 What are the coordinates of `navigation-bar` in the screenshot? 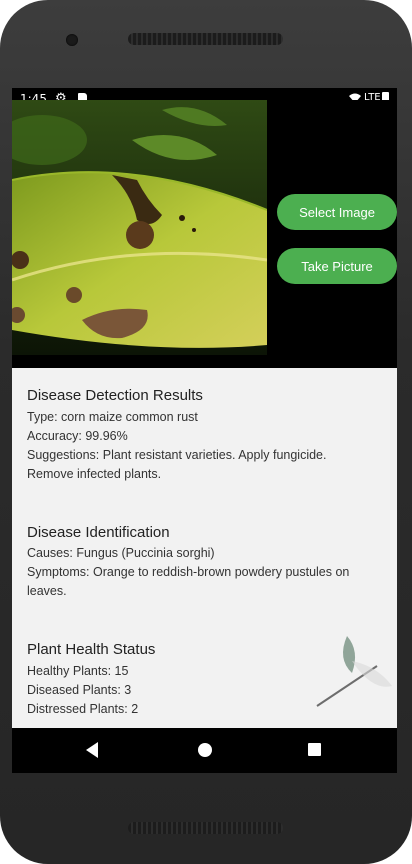 It's located at (204, 750).